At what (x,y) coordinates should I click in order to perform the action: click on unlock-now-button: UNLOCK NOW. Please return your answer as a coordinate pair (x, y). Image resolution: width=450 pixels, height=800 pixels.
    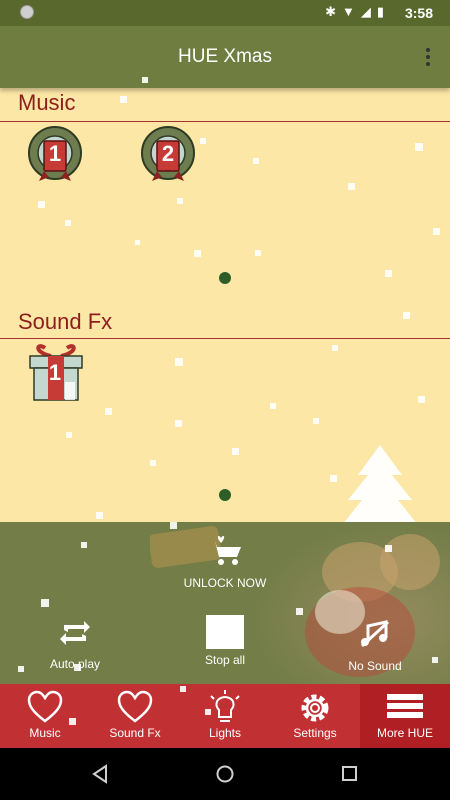
    Looking at the image, I should click on (225, 562).